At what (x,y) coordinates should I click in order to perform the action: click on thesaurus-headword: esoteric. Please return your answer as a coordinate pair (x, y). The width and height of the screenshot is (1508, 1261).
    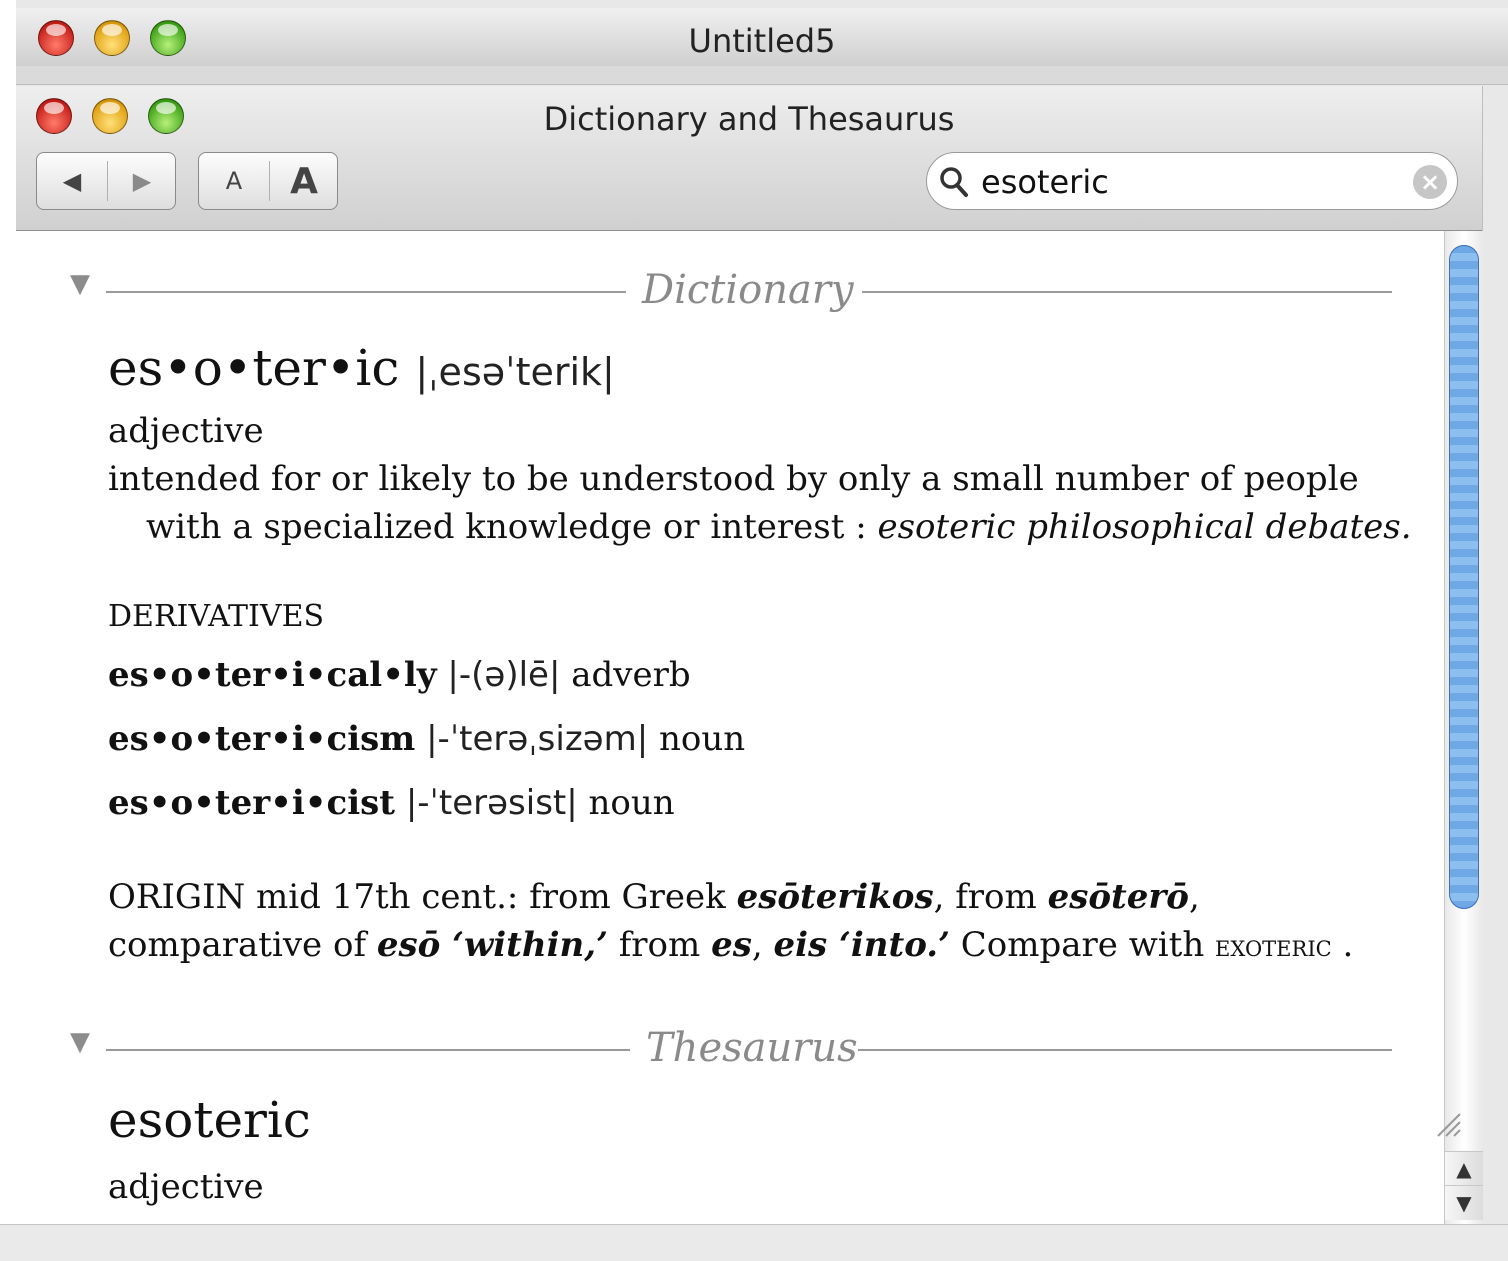
    Looking at the image, I should click on (209, 1120).